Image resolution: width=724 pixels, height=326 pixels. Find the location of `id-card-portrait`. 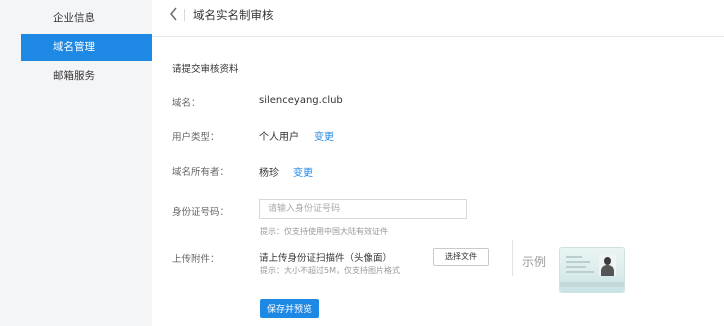

id-card-portrait is located at coordinates (607, 265).